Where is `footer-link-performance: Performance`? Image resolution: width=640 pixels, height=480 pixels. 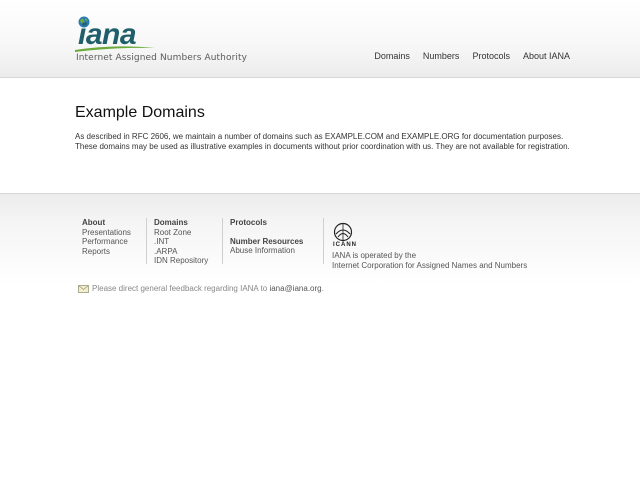
footer-link-performance: Performance is located at coordinates (106, 242).